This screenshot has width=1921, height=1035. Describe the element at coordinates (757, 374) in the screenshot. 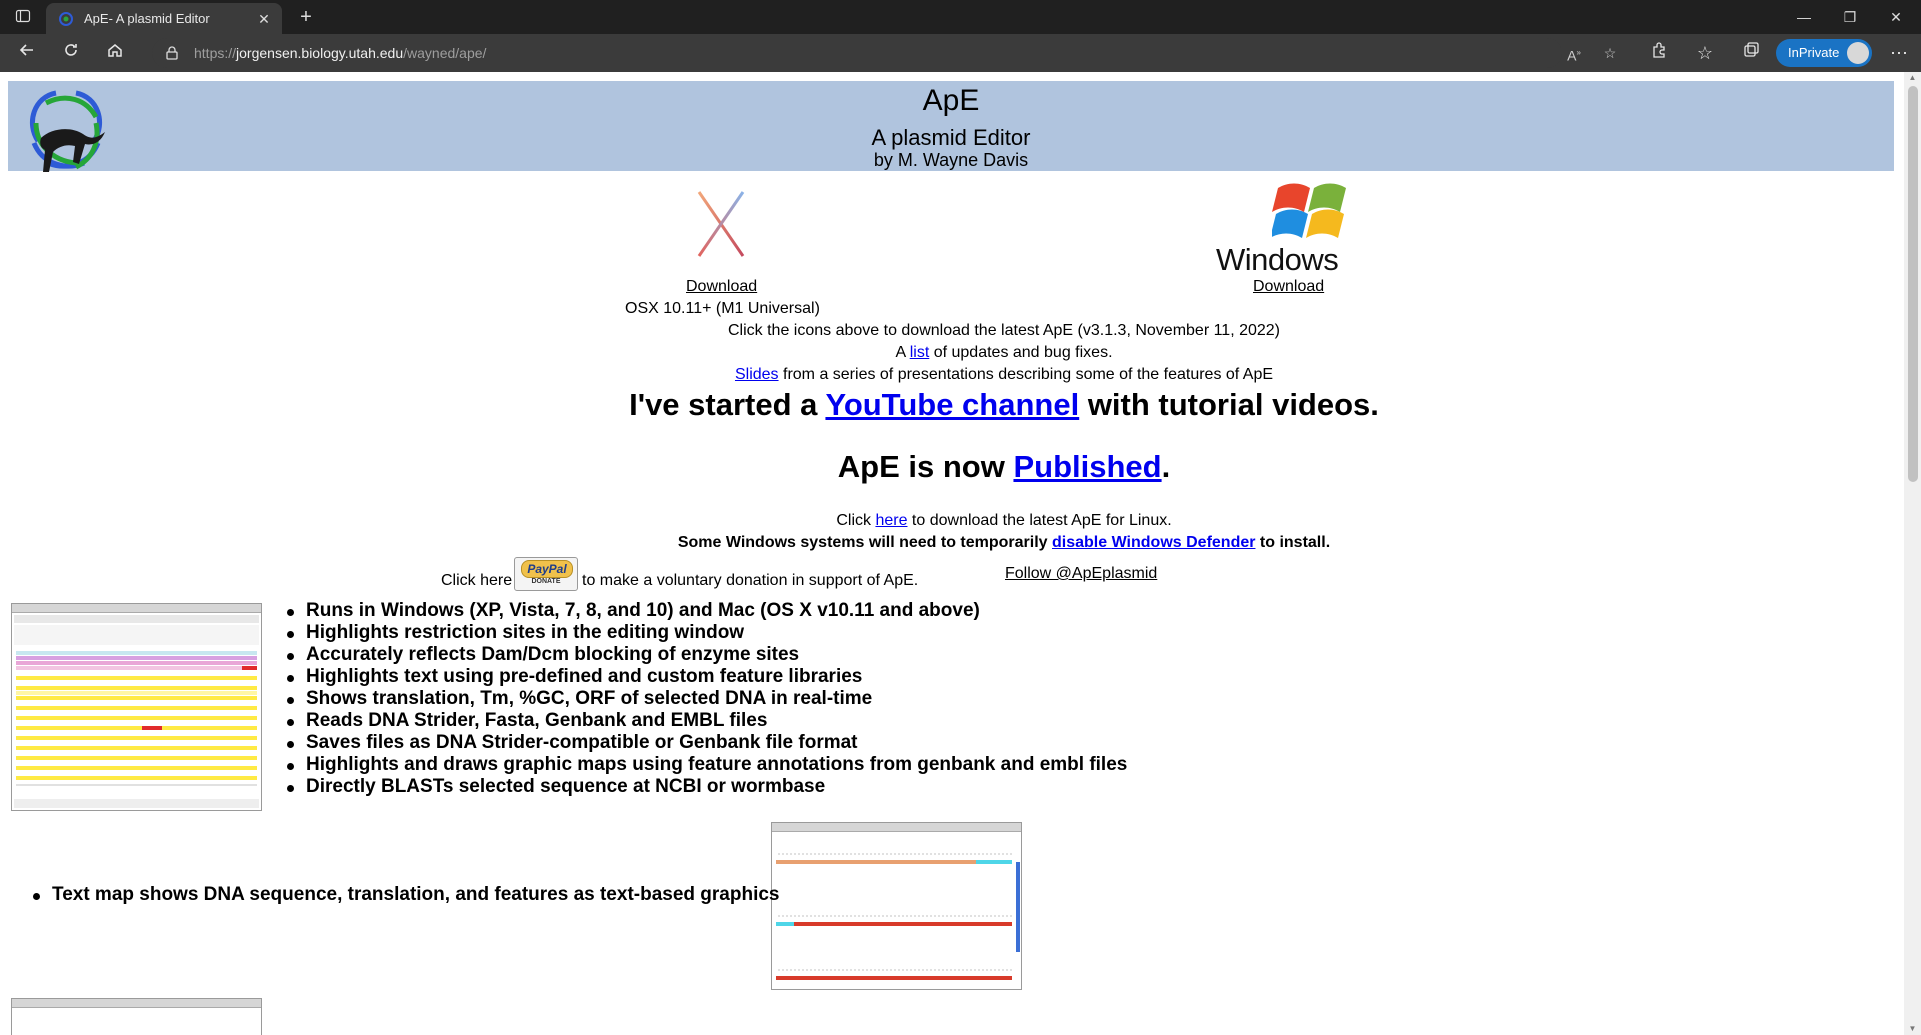

I see `slides-link: Slides` at that location.